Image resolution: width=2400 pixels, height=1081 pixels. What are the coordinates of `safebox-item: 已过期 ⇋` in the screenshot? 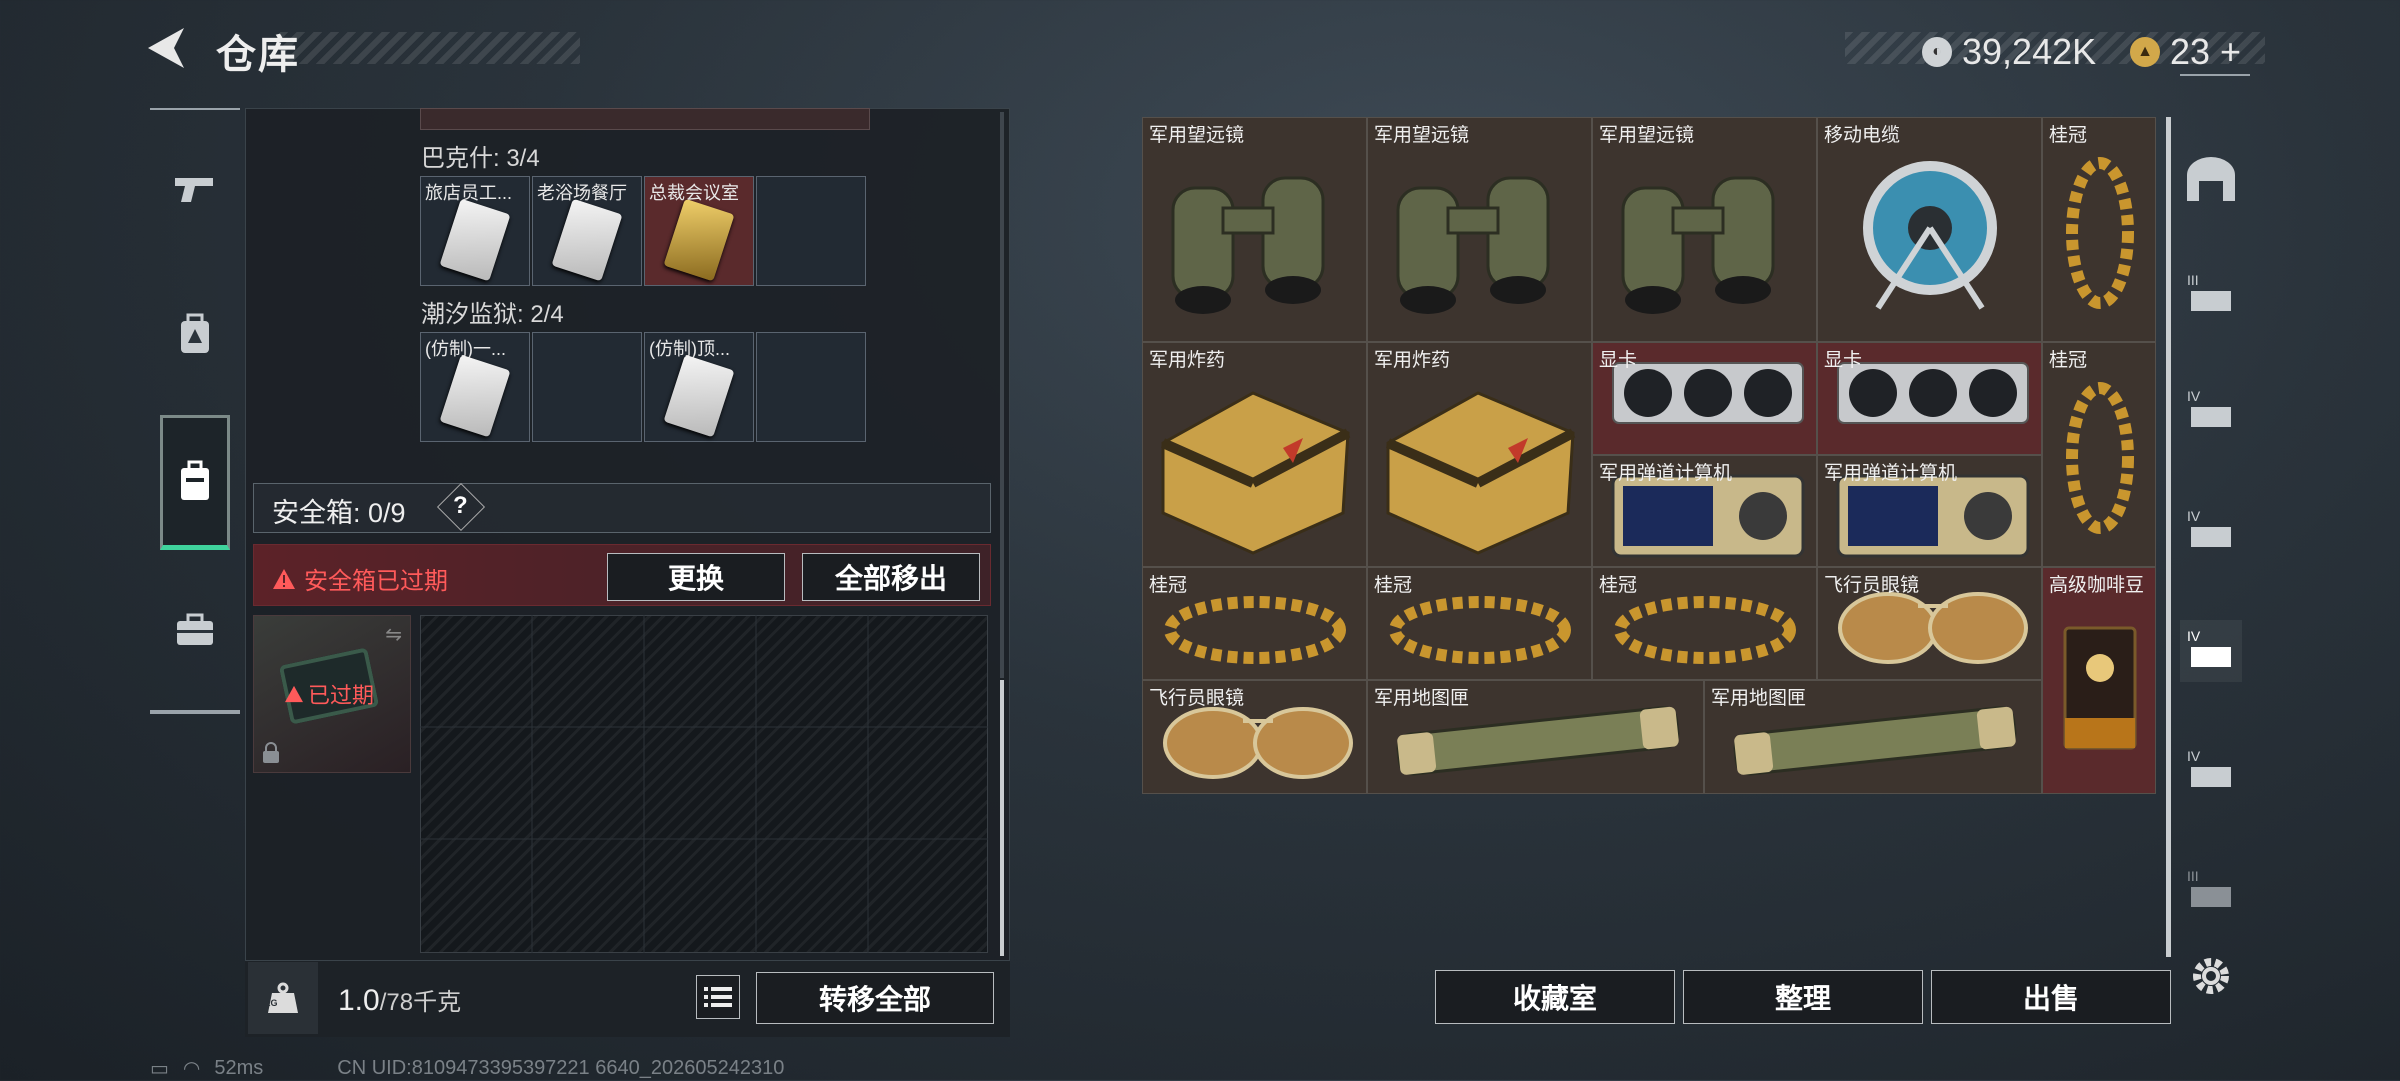 It's located at (332, 694).